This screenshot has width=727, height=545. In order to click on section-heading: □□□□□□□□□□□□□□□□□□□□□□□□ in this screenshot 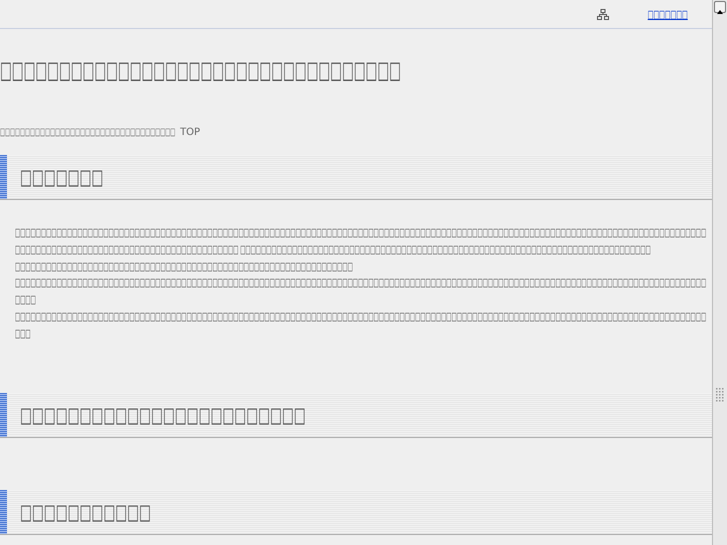, I will do `click(163, 414)`.